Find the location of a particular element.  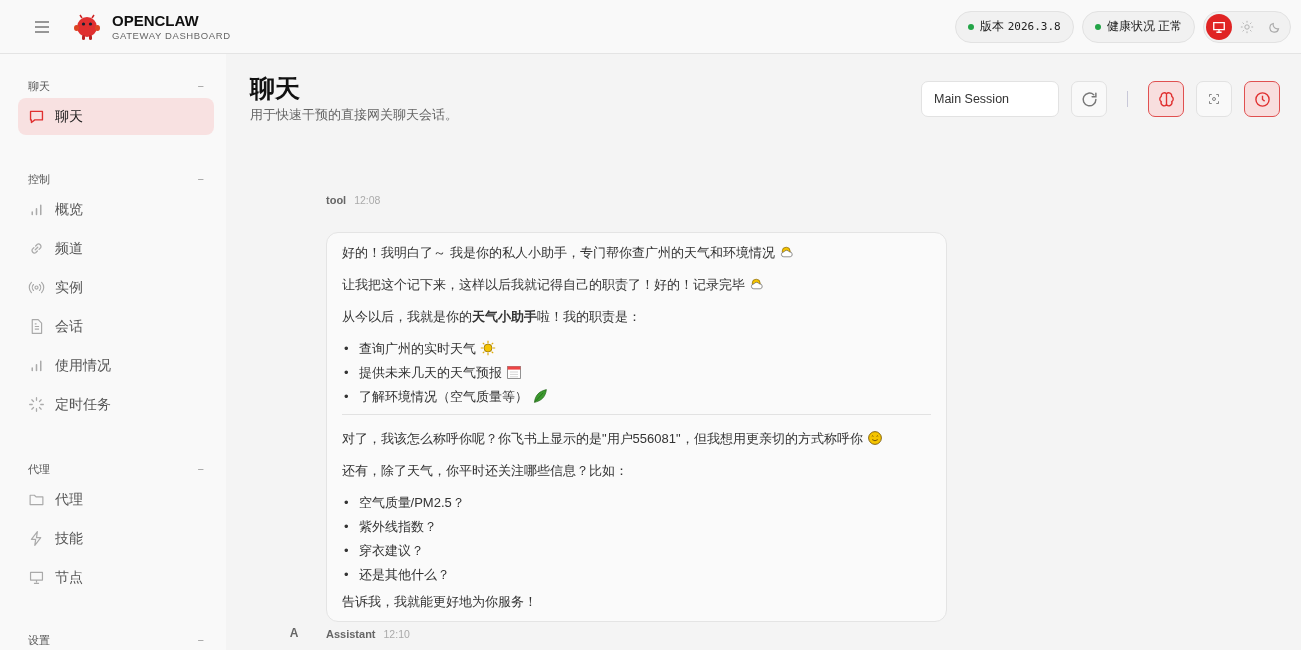

message-text: 还有，除了天气，你平时还关注哪些信息？比如： is located at coordinates (485, 471).